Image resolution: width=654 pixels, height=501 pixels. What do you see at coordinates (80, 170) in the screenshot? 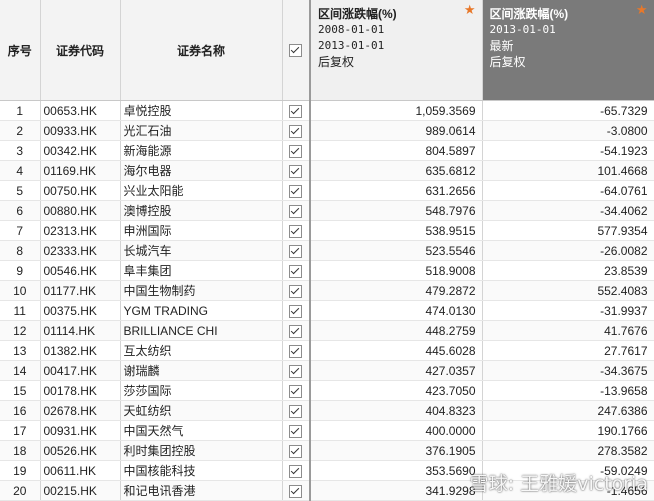
I see `security-code: 01169.HK` at bounding box center [80, 170].